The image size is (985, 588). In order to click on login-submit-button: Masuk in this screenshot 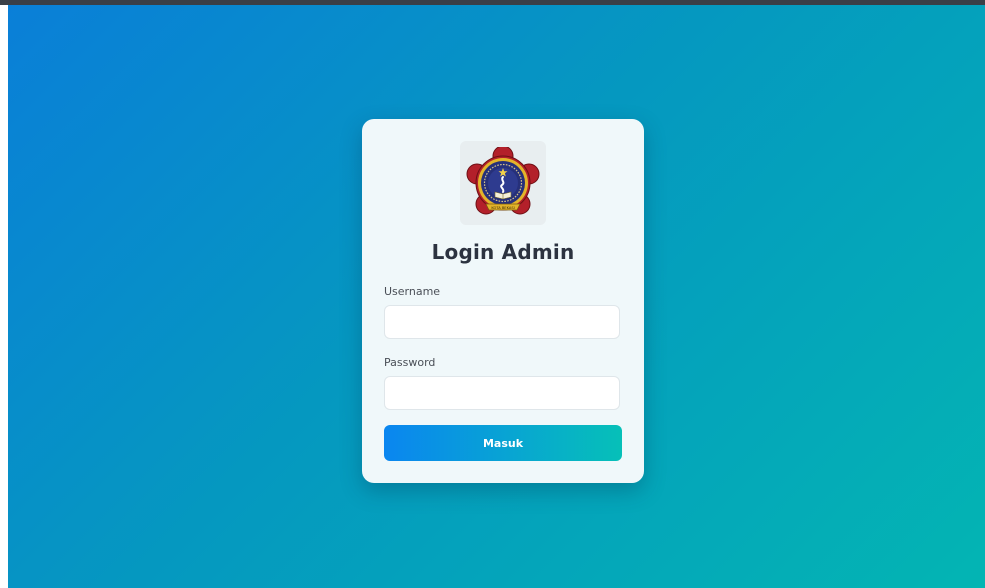, I will do `click(503, 443)`.